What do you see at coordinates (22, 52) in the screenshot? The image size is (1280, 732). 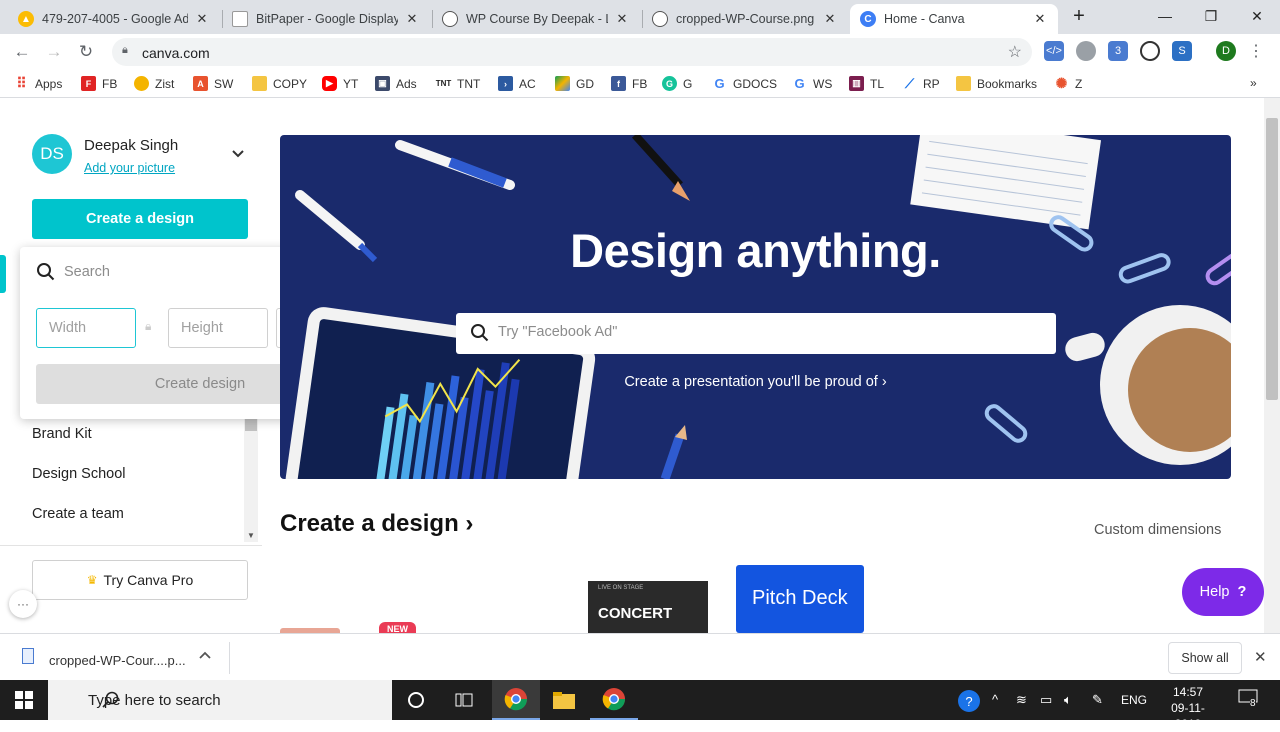 I see `back-icon: ←` at bounding box center [22, 52].